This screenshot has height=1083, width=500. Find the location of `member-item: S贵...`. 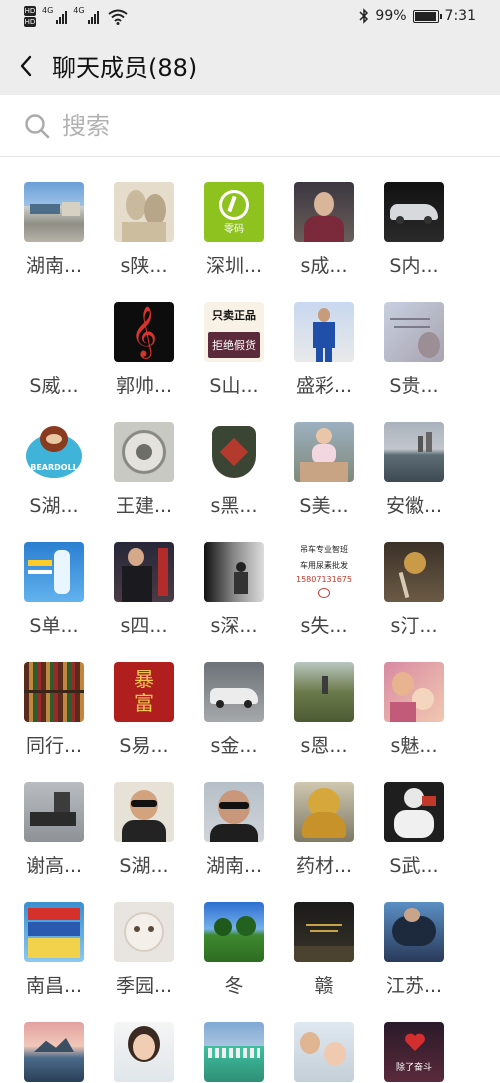

member-item: S贵... is located at coordinates (414, 349).